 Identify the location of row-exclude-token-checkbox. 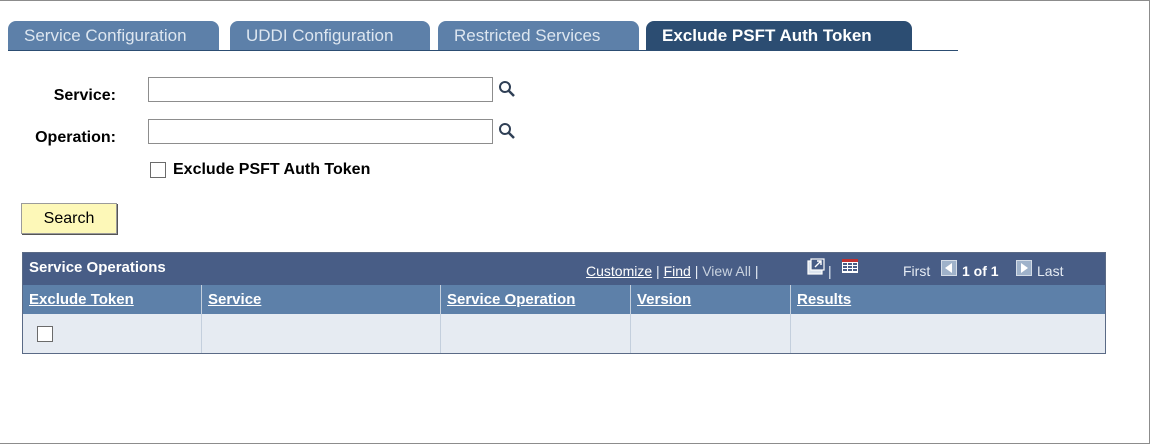
(45, 334).